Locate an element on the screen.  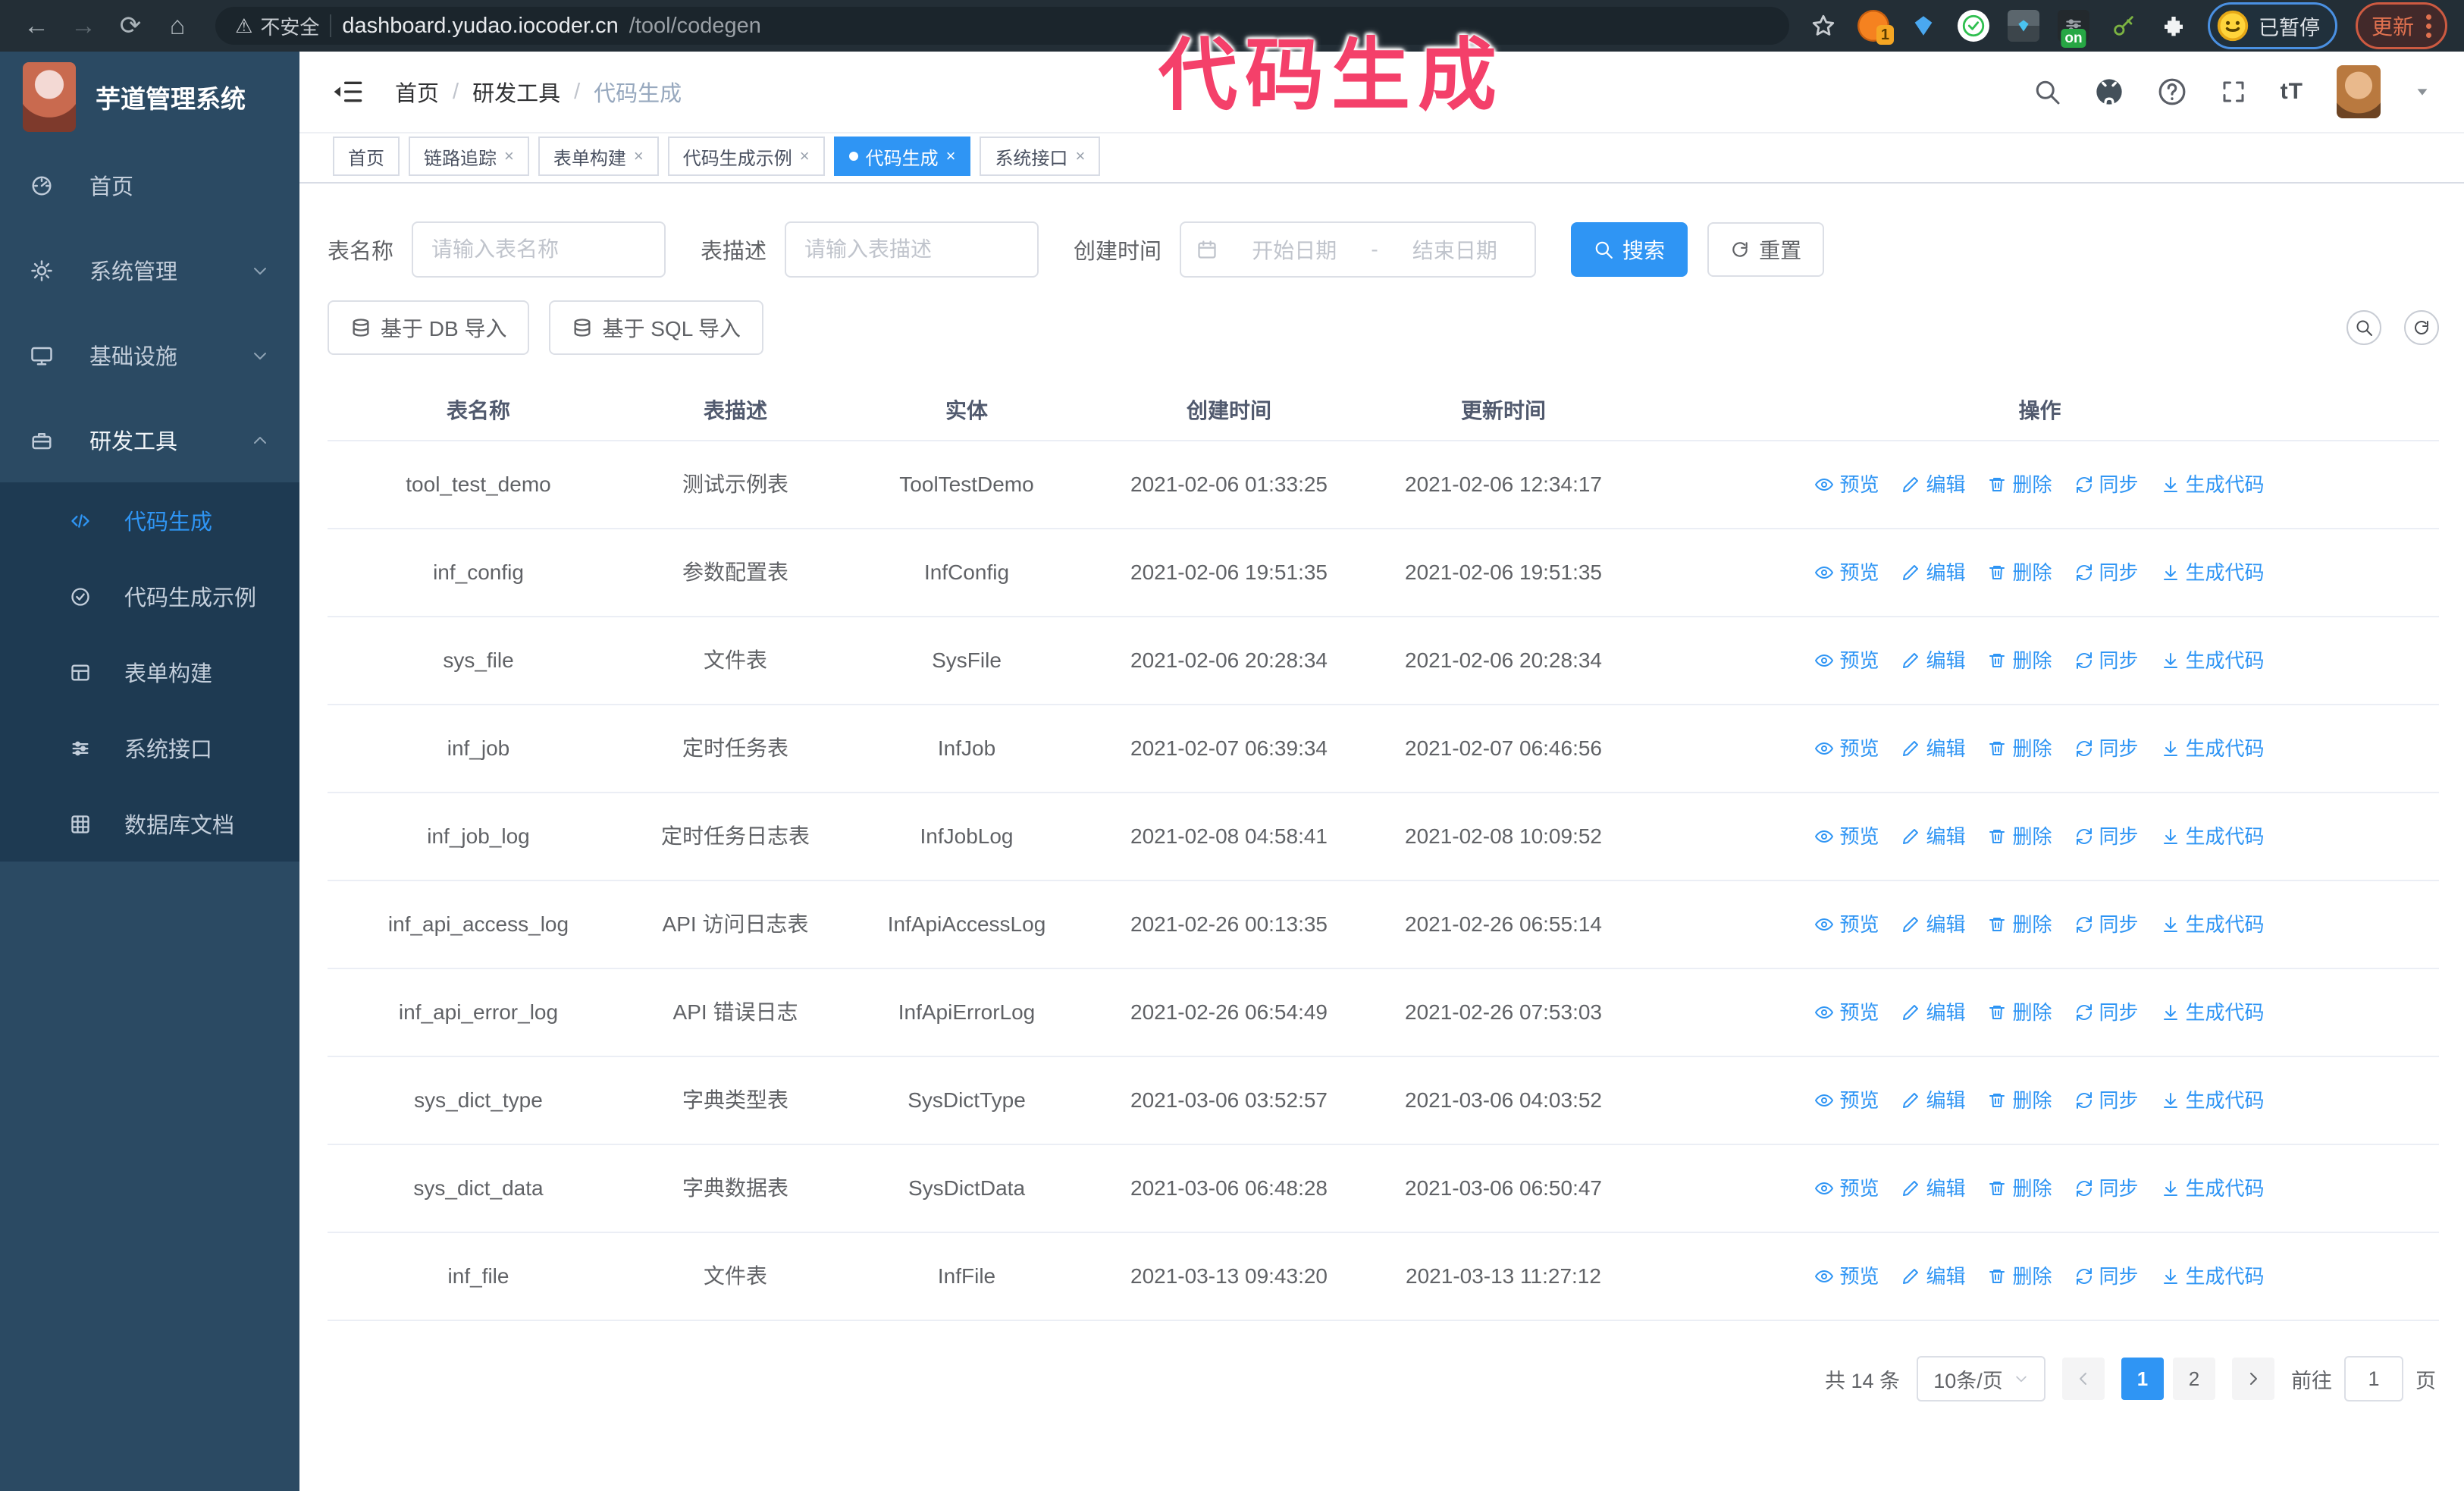
extensions-puzzle-icon is located at coordinates (2174, 26).